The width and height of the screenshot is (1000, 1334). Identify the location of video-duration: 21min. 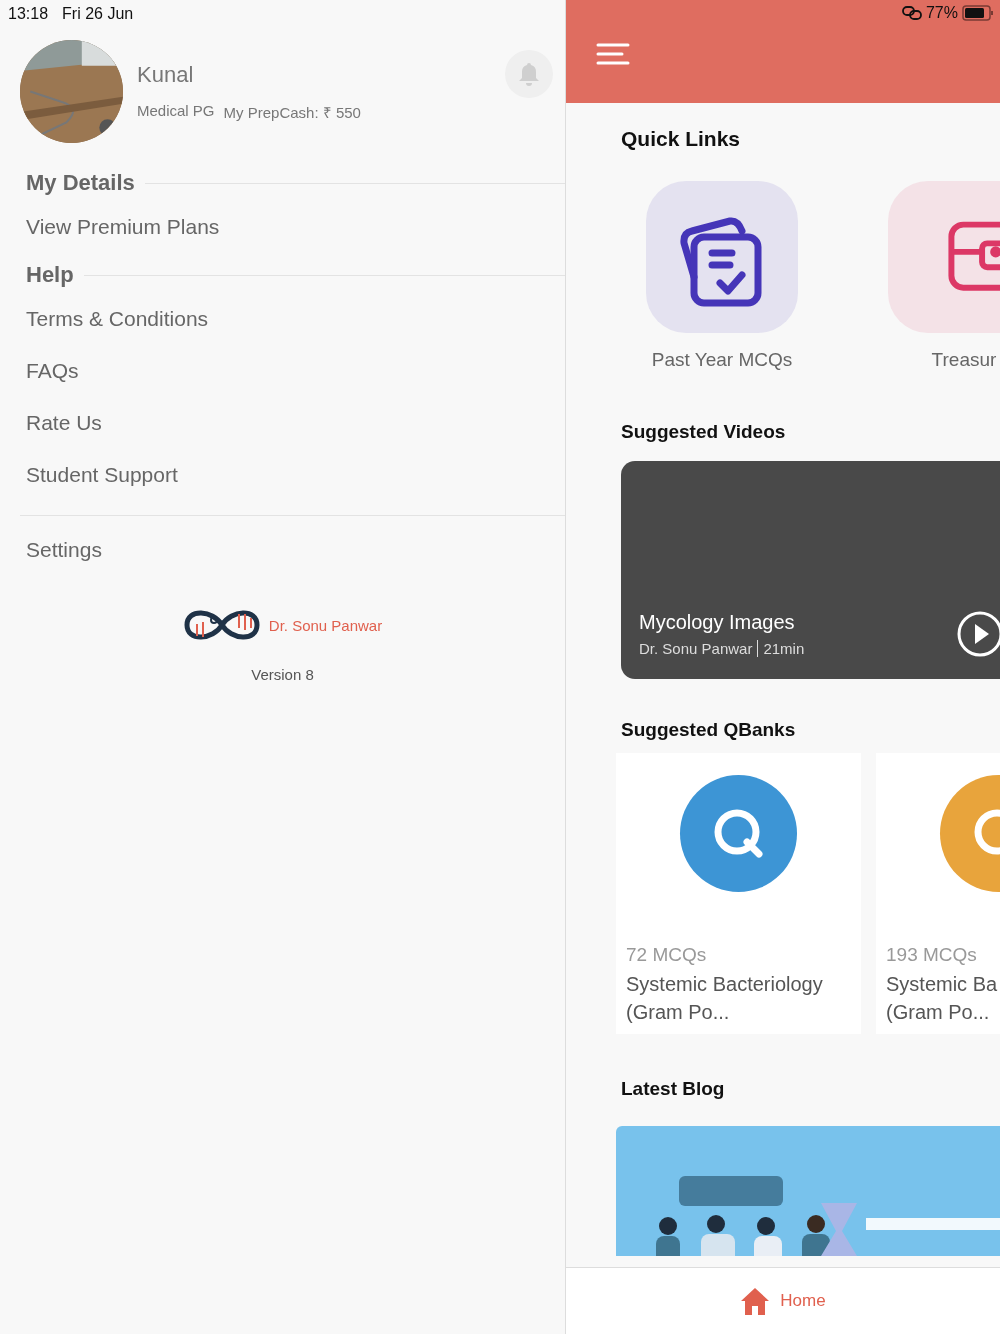
(784, 648).